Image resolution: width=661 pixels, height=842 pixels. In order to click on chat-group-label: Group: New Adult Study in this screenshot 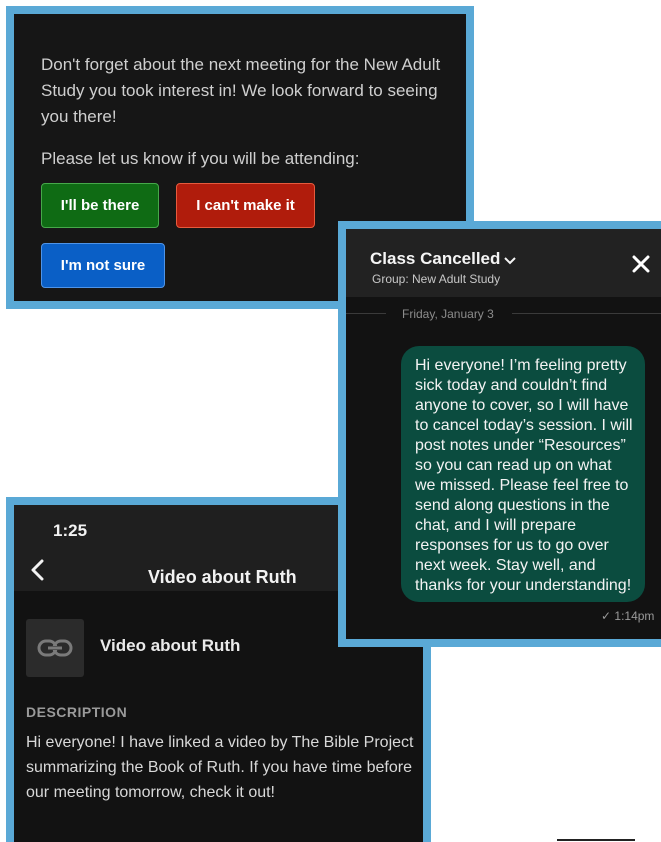, I will do `click(436, 279)`.